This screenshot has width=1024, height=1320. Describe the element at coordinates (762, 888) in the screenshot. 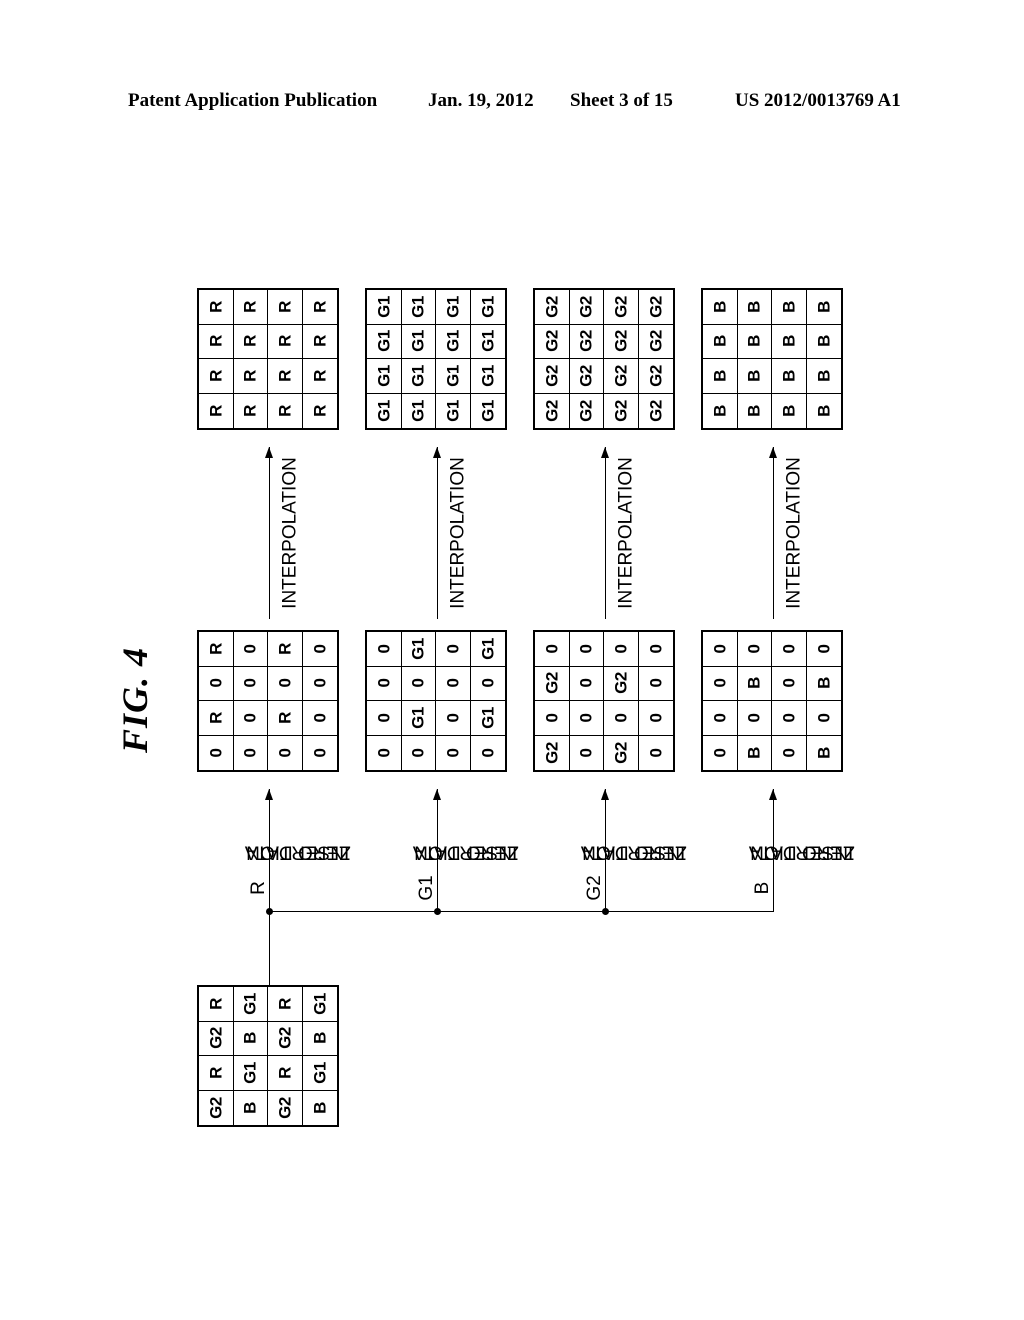

I see `channel-label-b: B` at that location.